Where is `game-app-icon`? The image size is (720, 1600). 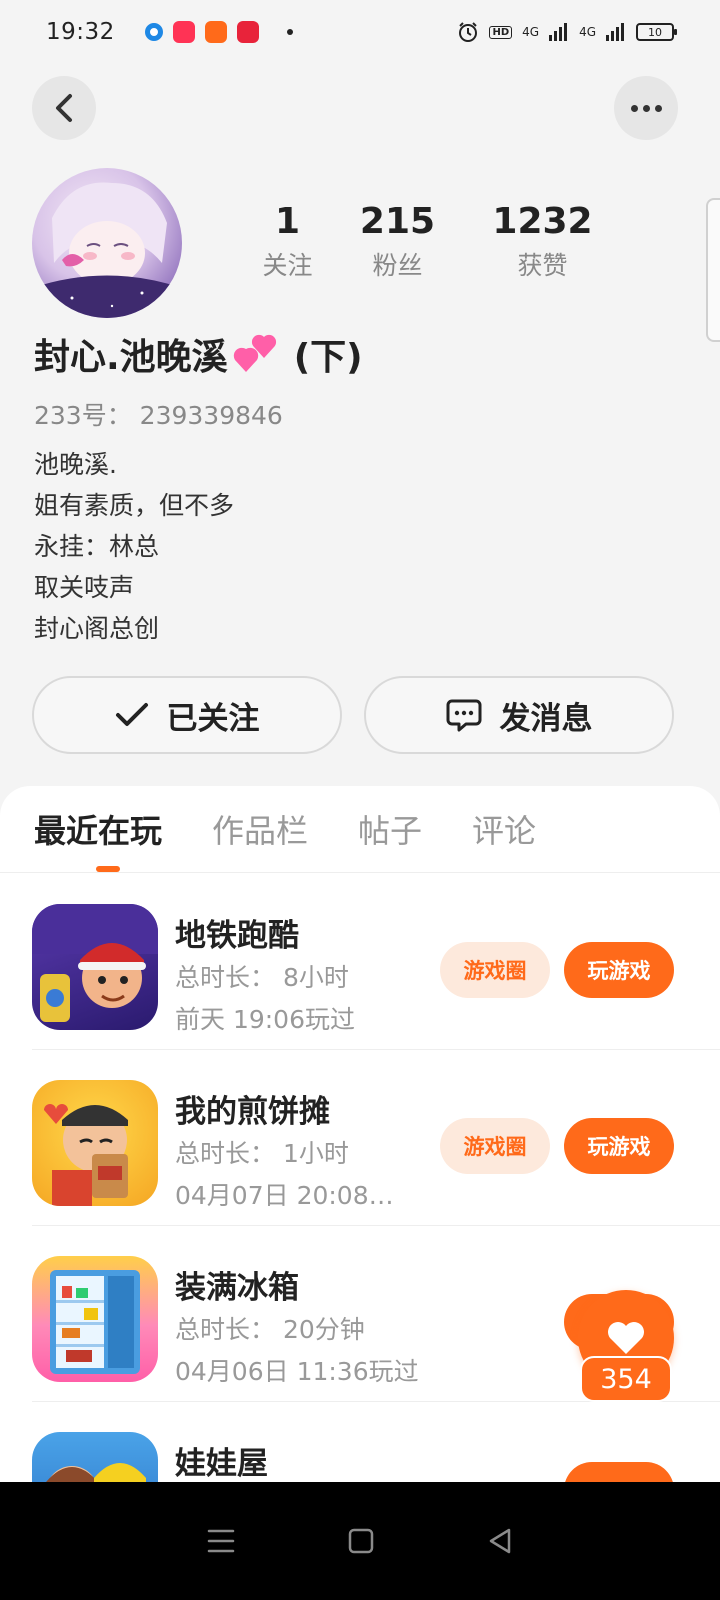
game-app-icon is located at coordinates (215, 32).